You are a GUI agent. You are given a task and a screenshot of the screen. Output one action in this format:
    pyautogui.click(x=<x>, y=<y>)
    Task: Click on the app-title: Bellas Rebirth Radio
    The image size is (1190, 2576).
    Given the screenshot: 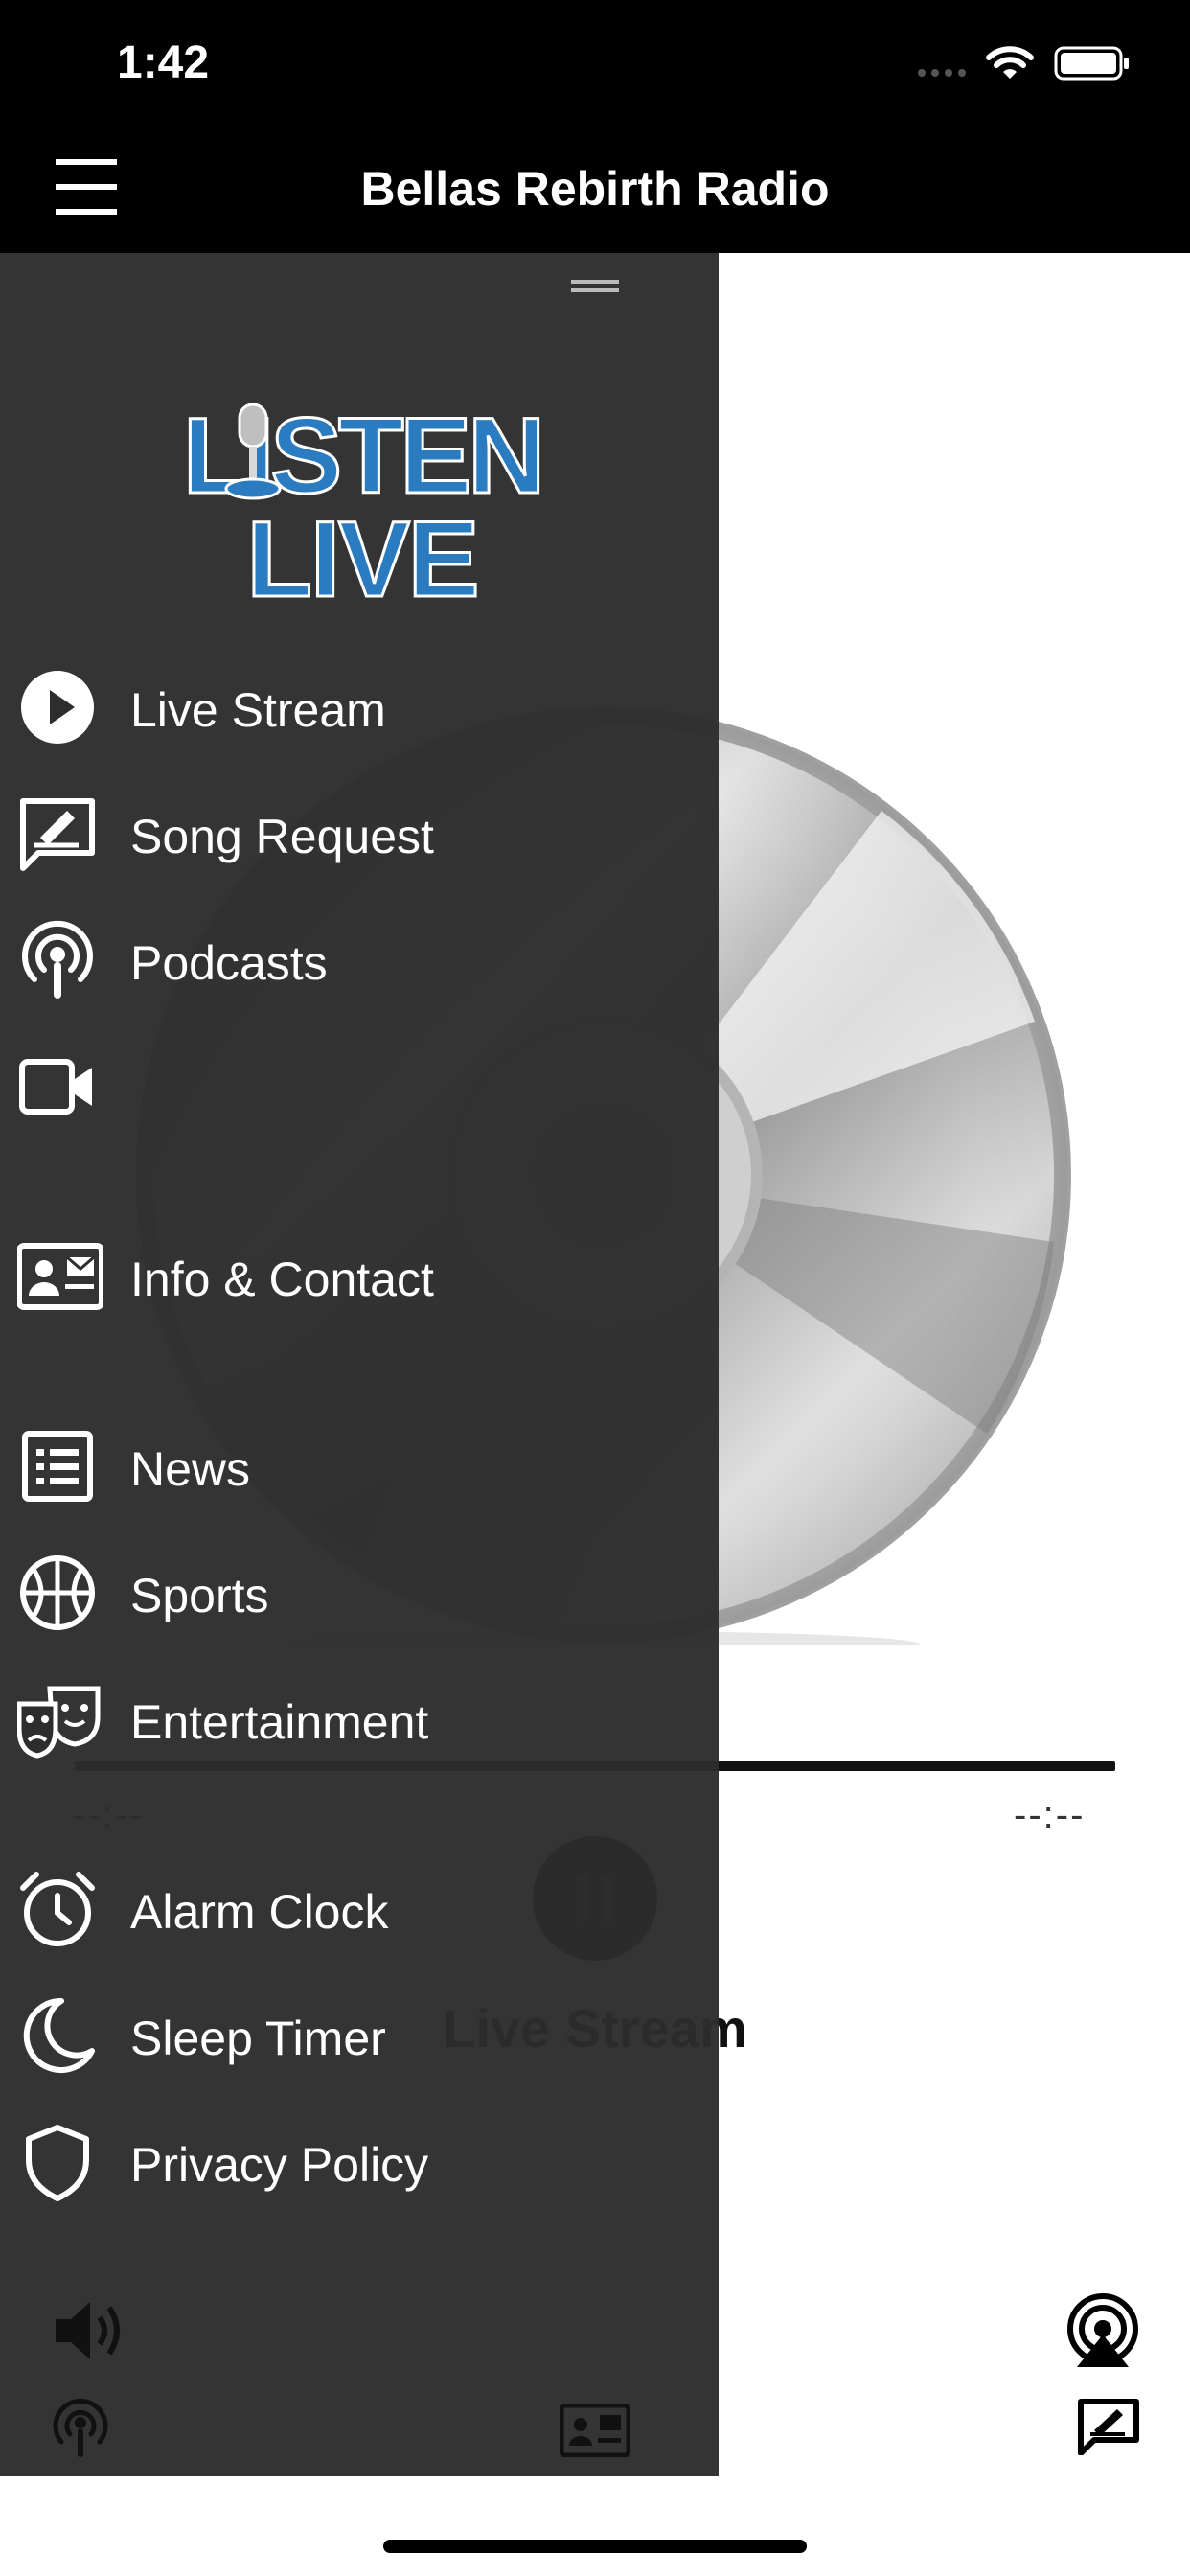 What is the action you would take?
    pyautogui.click(x=595, y=189)
    